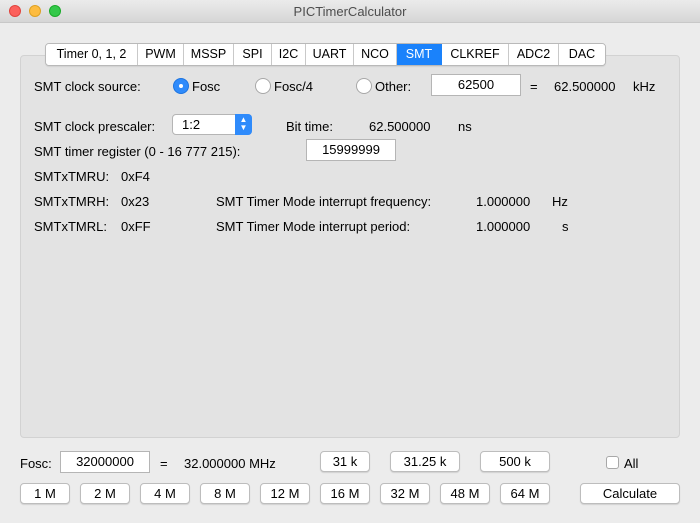 The height and width of the screenshot is (523, 700). What do you see at coordinates (212, 124) in the screenshot?
I see `prescaler-select: 1:2 ▲ ▼` at bounding box center [212, 124].